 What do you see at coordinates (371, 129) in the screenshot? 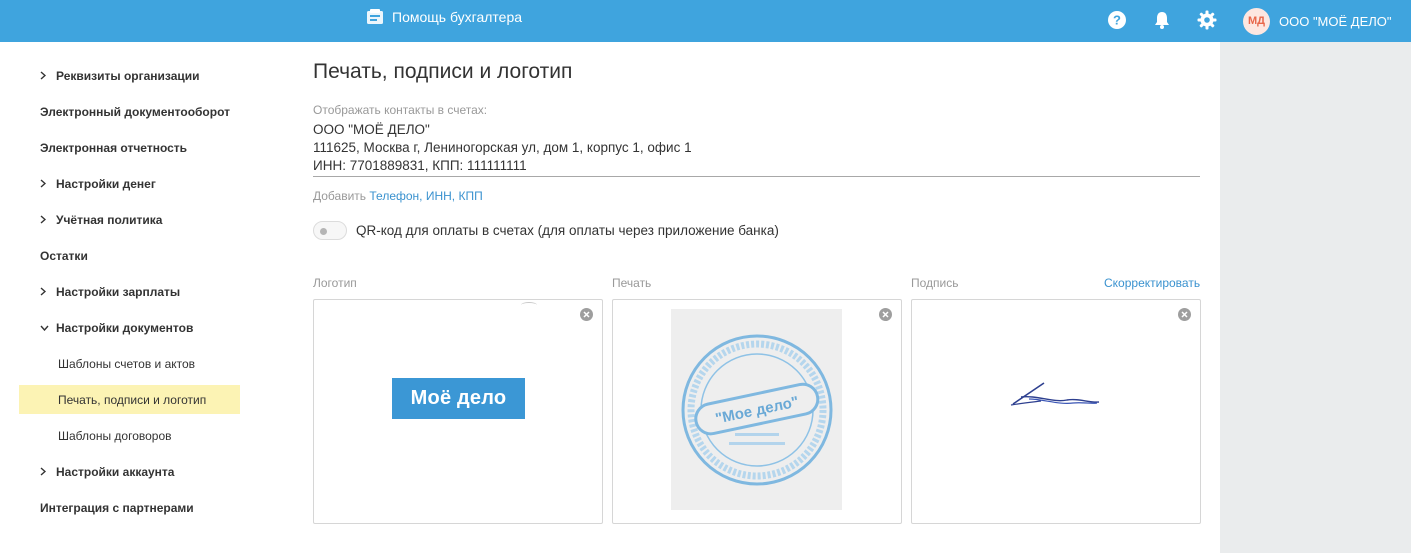
I see `contacts-line-company: ООО "МОЁ ДЕЛО"` at bounding box center [371, 129].